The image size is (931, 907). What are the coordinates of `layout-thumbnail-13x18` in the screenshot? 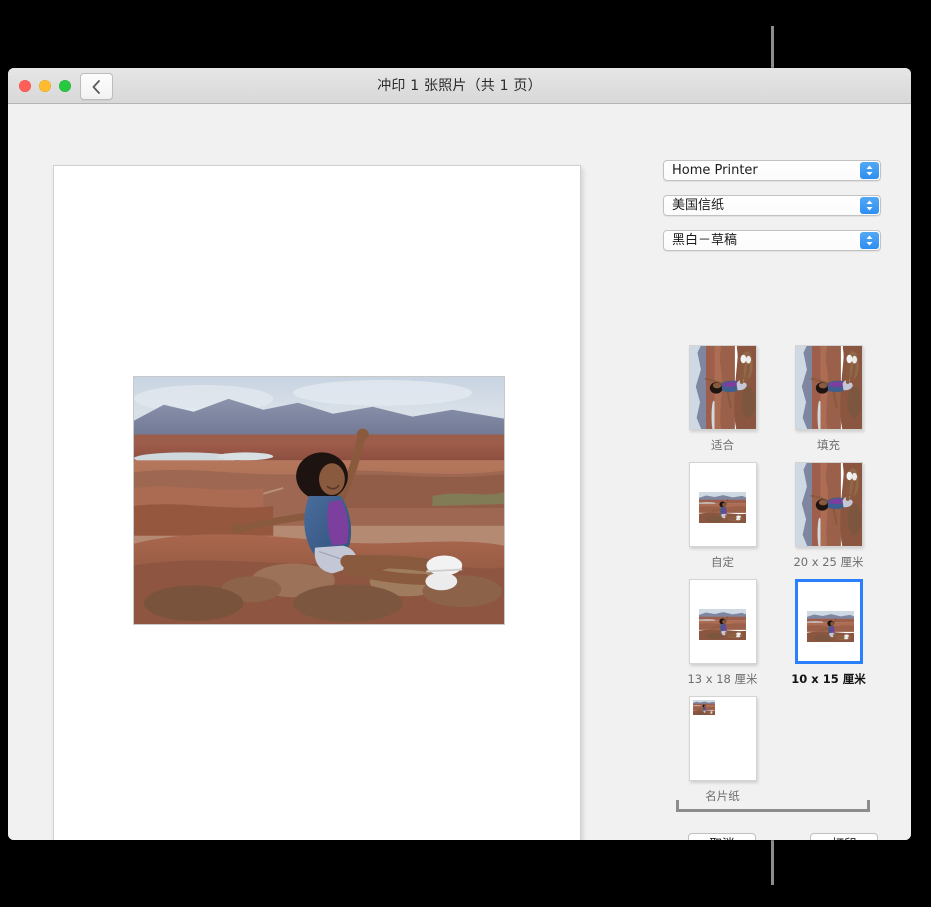 It's located at (722, 621).